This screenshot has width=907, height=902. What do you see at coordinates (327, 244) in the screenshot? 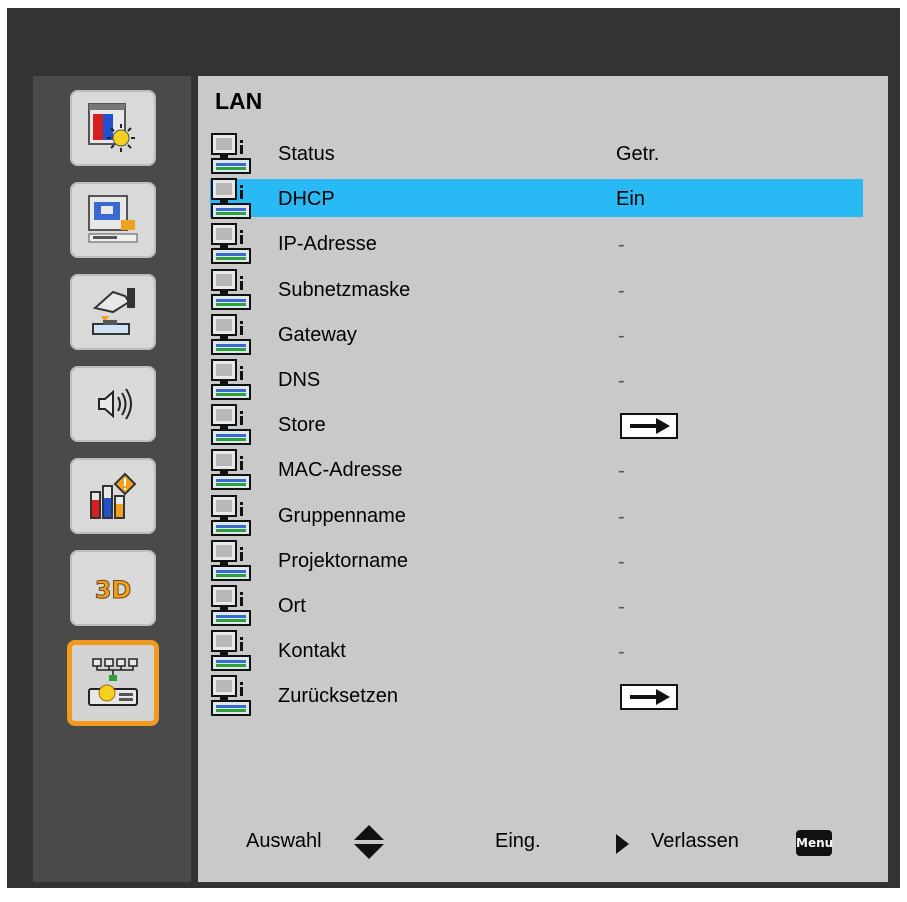
I see `menu-row-label: IP-Adresse` at bounding box center [327, 244].